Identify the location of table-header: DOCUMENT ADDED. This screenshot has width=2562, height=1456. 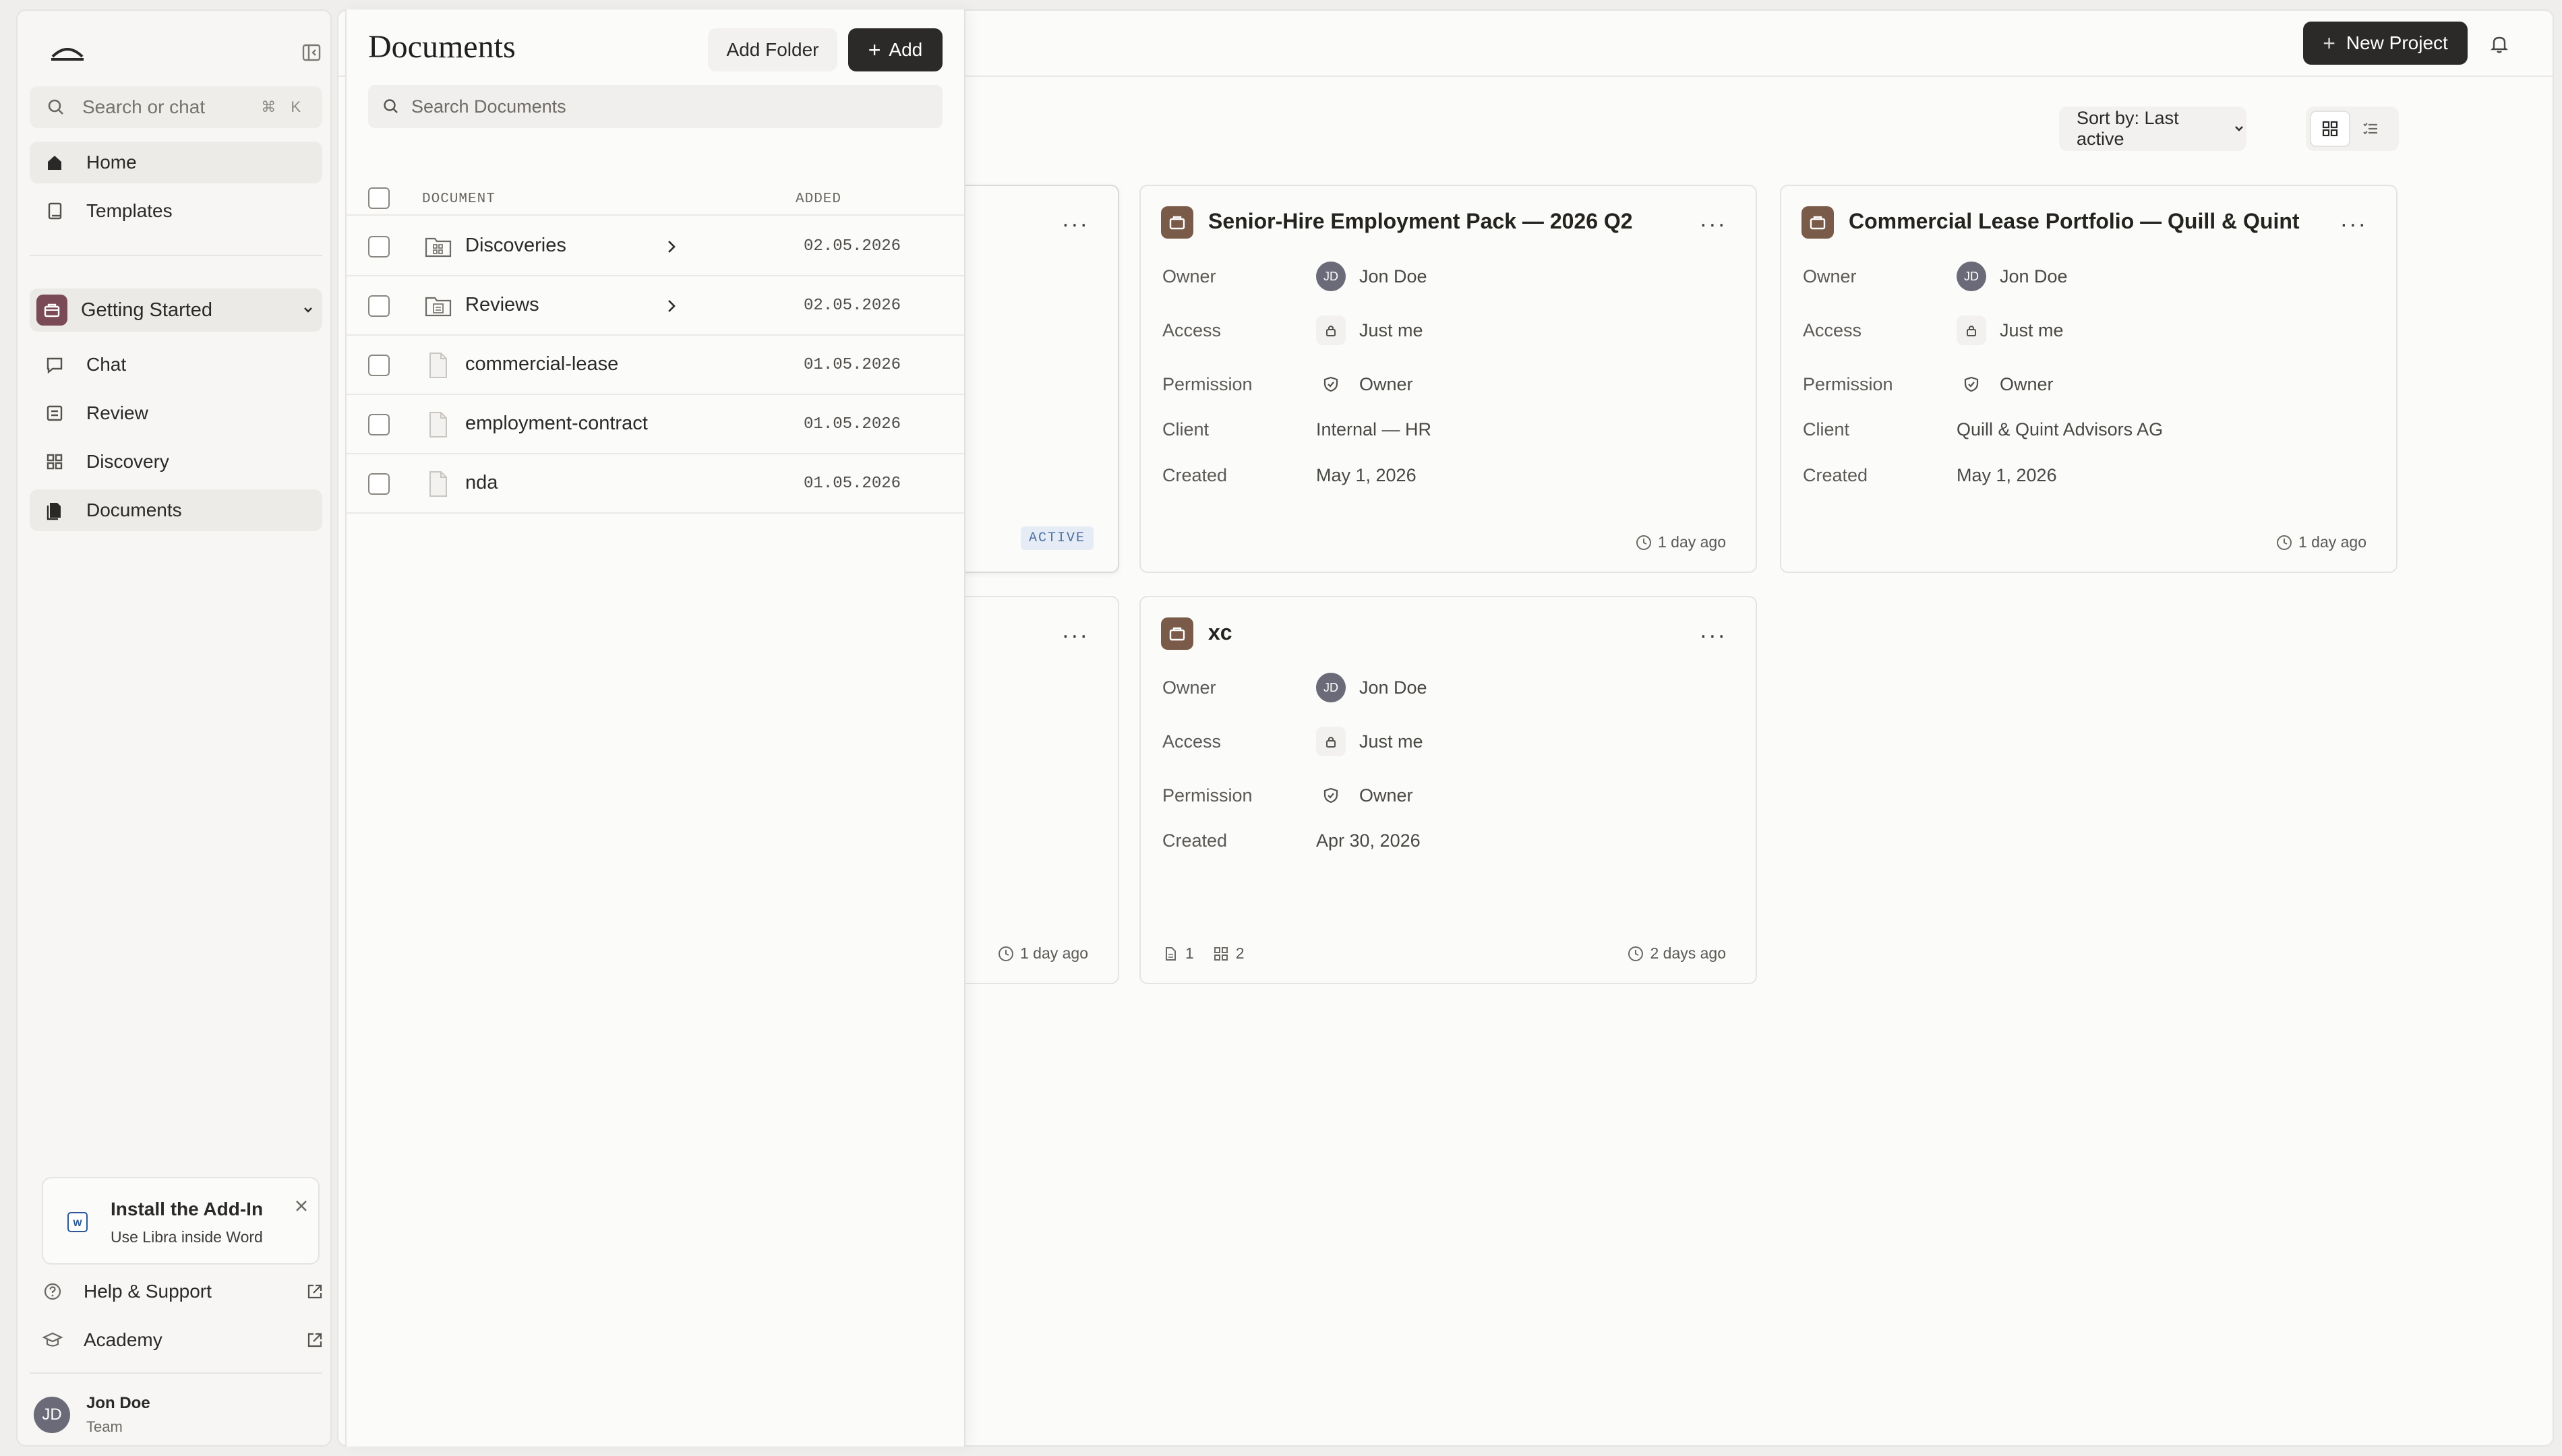
(656, 199).